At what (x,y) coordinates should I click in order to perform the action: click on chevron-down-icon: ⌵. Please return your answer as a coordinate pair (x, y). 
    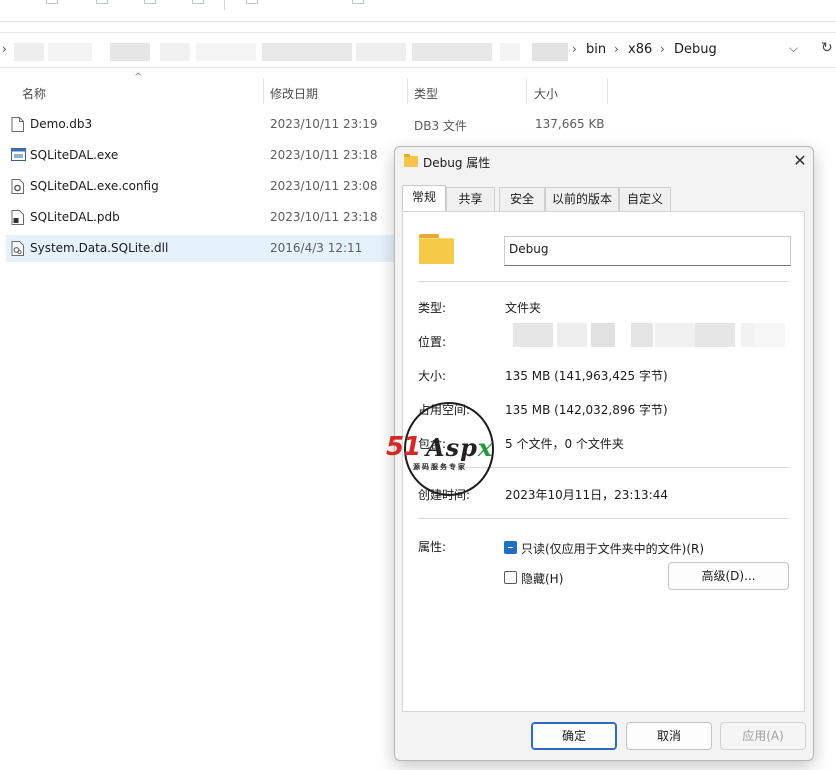
    Looking at the image, I should click on (793, 48).